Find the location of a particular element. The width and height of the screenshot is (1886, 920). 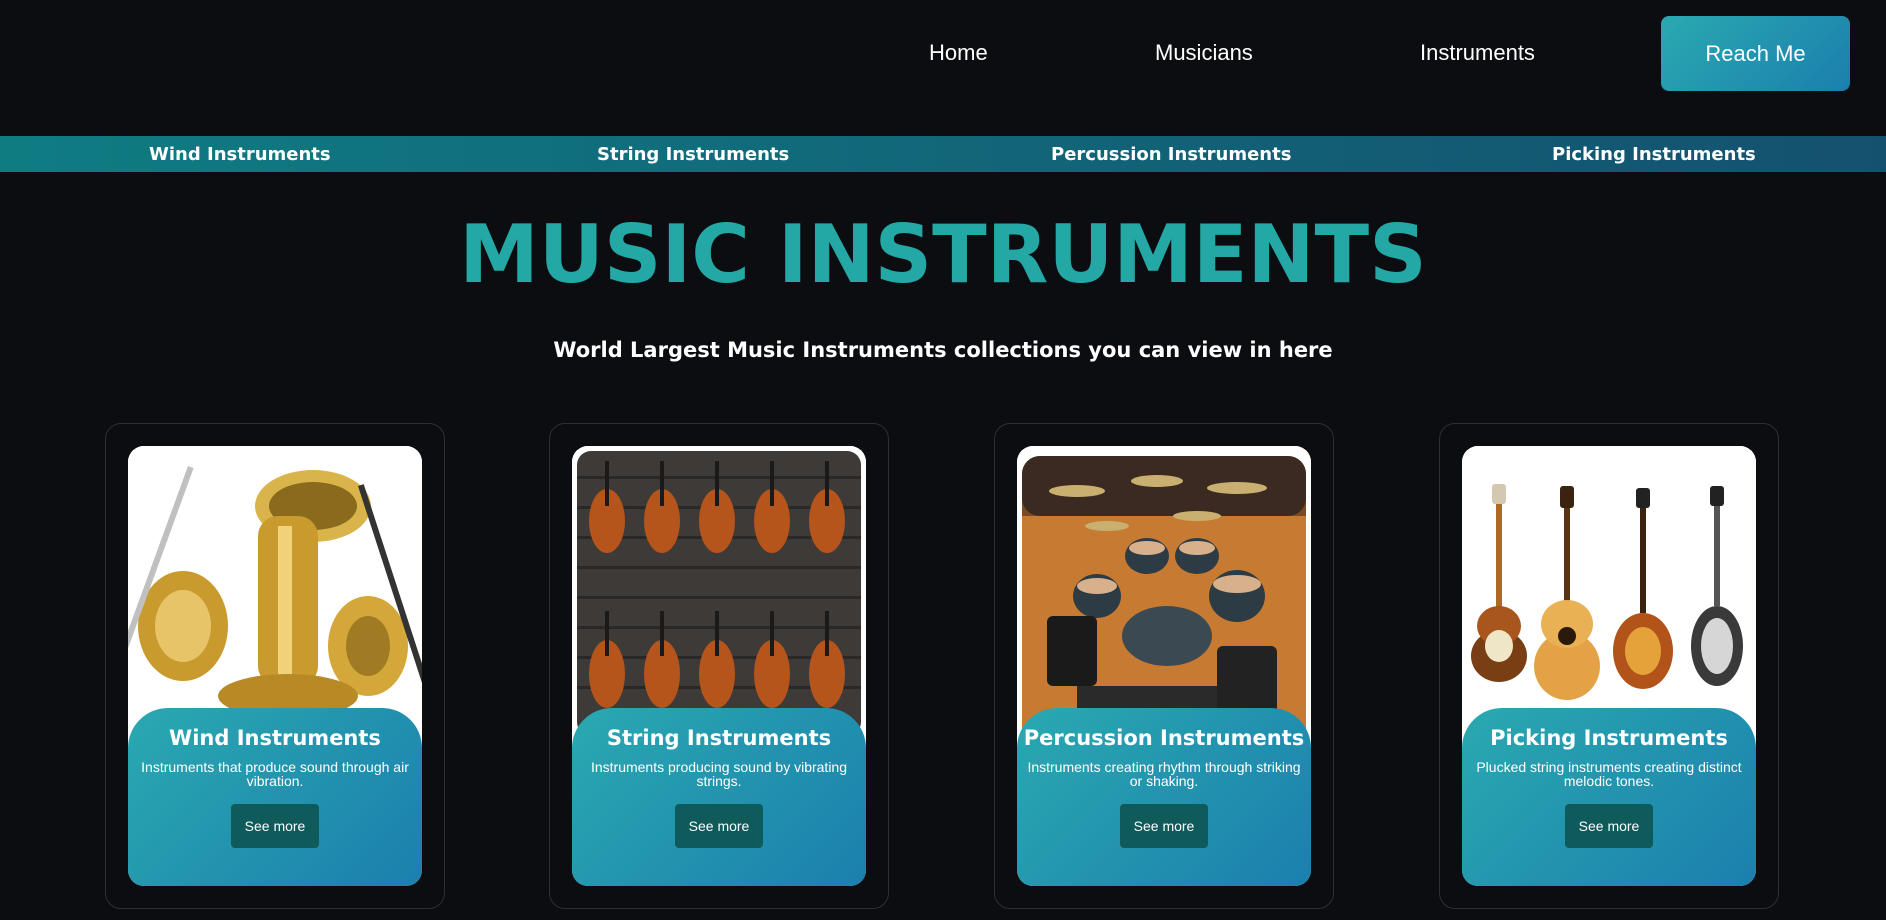

subnav-percussion: Percussion Instruments is located at coordinates (1171, 154).